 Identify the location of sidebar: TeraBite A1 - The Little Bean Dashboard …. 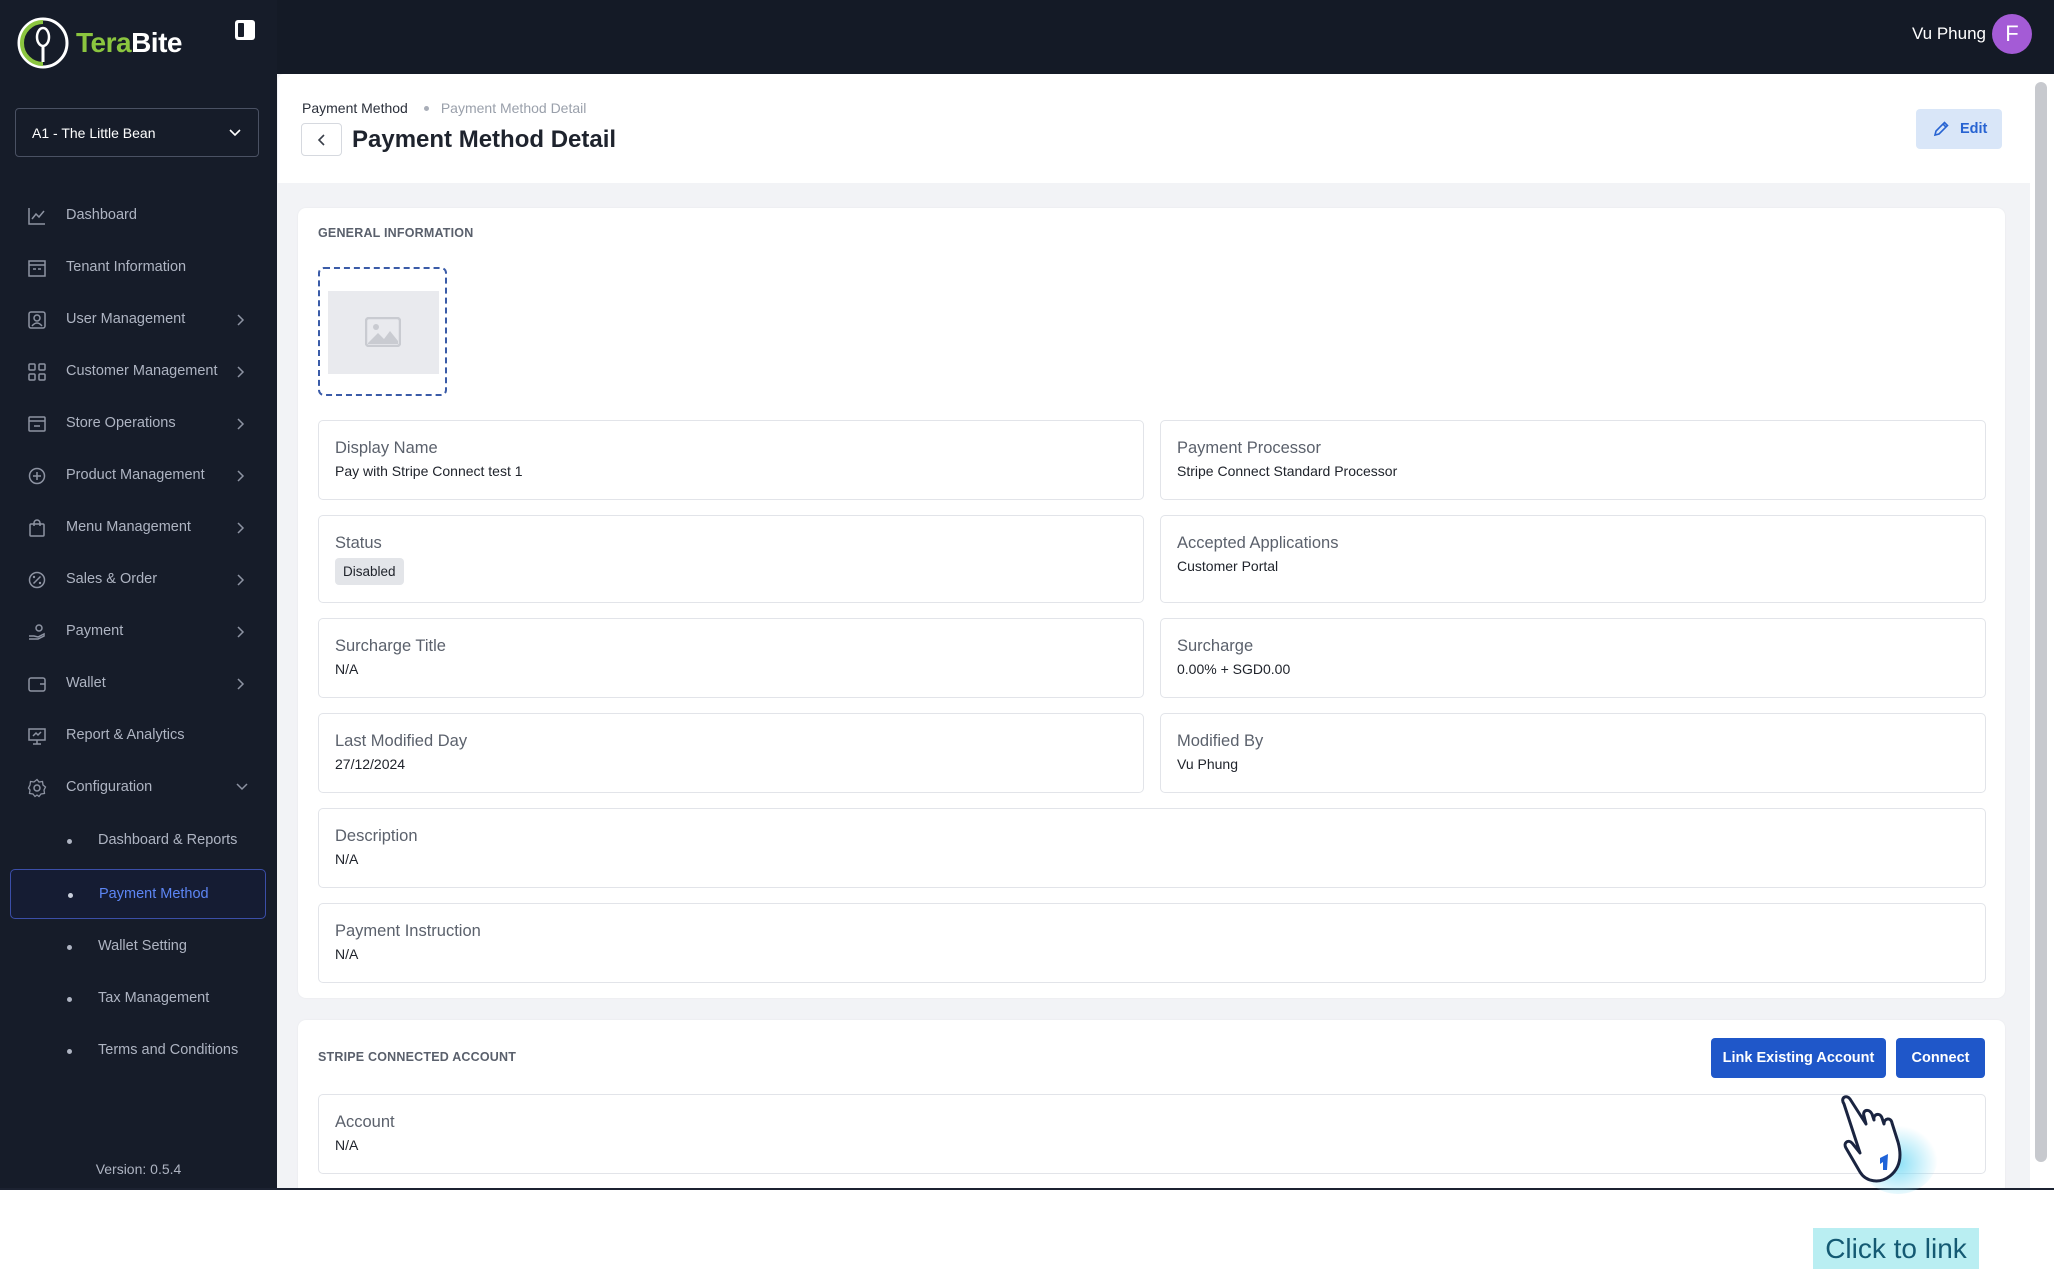
(138, 595).